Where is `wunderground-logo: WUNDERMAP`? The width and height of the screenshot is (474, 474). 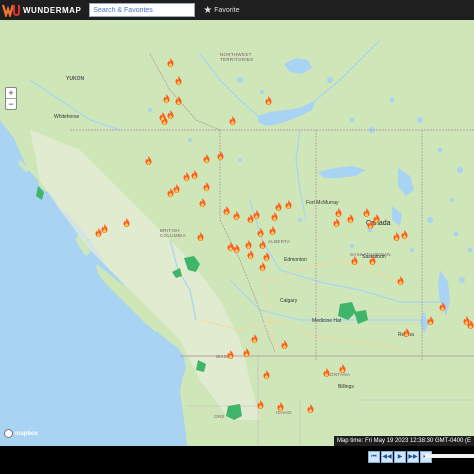
wunderground-logo: WUNDERMAP is located at coordinates (41, 10).